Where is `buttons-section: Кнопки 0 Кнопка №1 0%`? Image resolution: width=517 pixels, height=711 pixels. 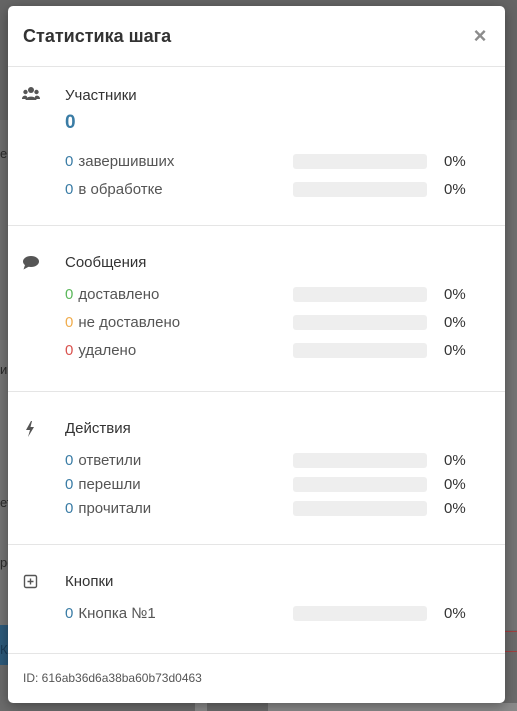
buttons-section: Кнопки 0 Кнопка №1 0% is located at coordinates (256, 599).